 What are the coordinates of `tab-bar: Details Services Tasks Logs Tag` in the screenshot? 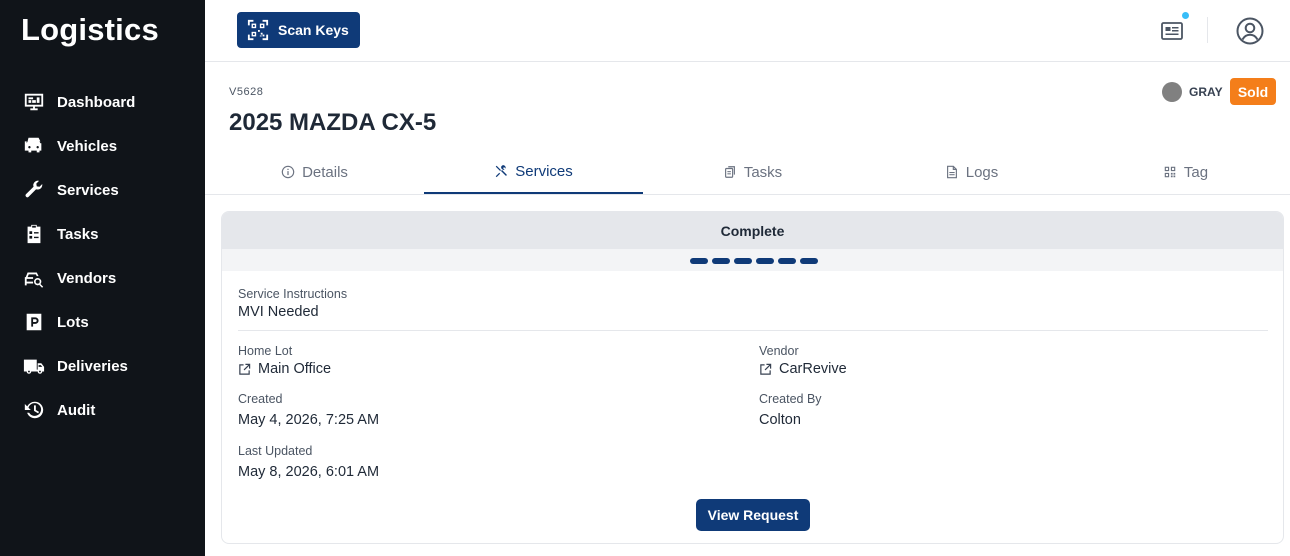 It's located at (747, 172).